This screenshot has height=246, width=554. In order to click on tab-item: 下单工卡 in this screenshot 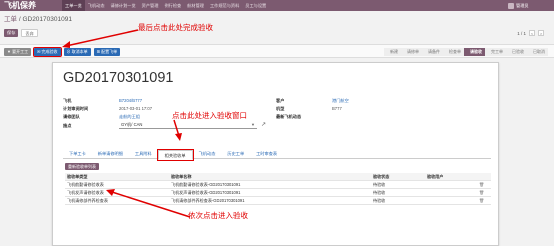, I will do `click(77, 154)`.